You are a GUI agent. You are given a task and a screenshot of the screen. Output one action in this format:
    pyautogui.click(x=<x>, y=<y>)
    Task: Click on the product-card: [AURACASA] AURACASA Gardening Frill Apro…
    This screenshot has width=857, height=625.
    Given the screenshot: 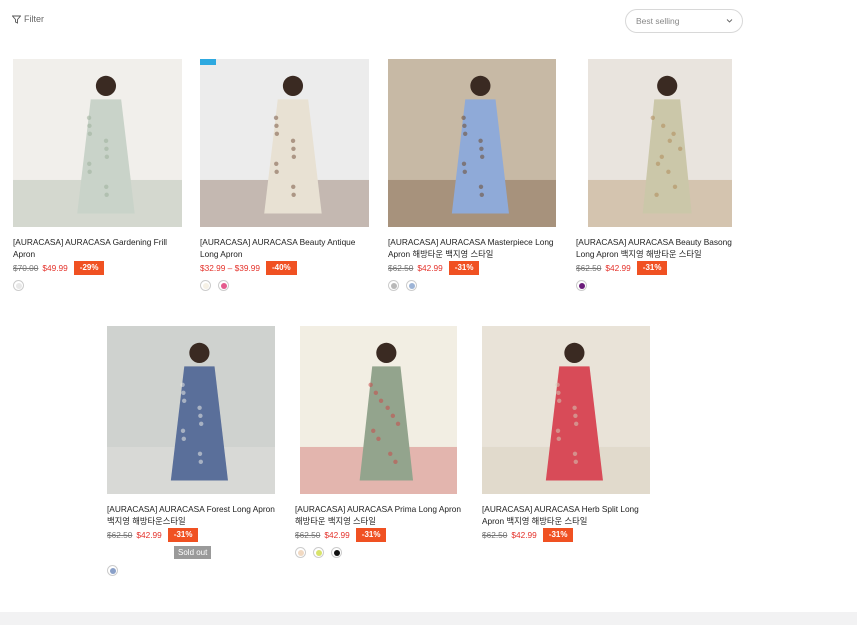 What is the action you would take?
    pyautogui.click(x=98, y=175)
    